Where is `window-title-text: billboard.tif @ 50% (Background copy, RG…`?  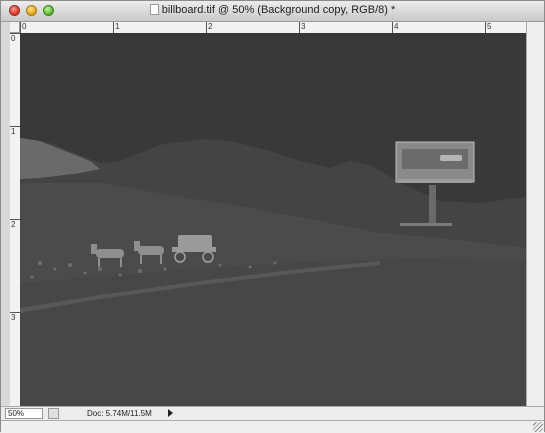 window-title-text: billboard.tif @ 50% (Background copy, RG… is located at coordinates (278, 10).